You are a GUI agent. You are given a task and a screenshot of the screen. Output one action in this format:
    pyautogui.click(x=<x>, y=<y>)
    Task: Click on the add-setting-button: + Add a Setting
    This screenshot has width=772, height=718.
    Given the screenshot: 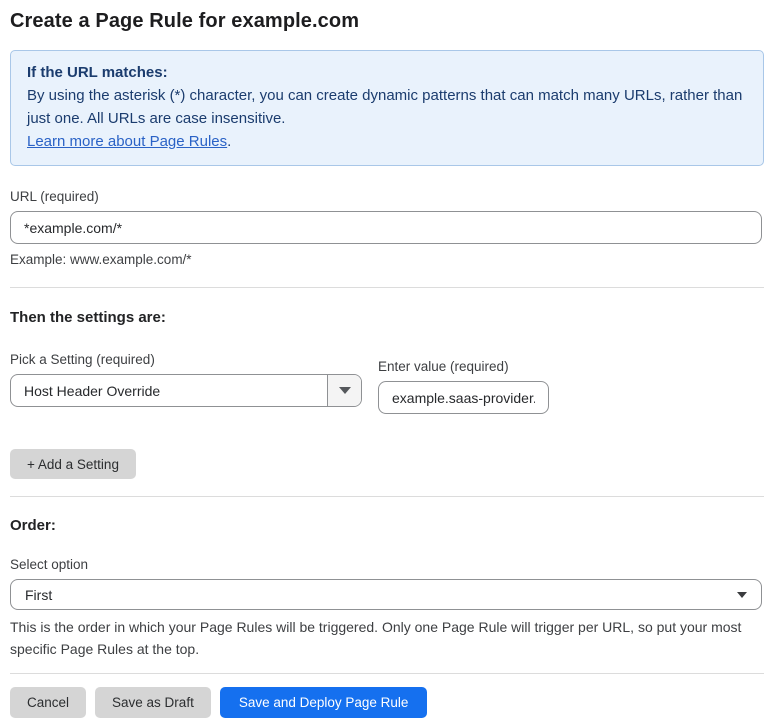 What is the action you would take?
    pyautogui.click(x=73, y=464)
    